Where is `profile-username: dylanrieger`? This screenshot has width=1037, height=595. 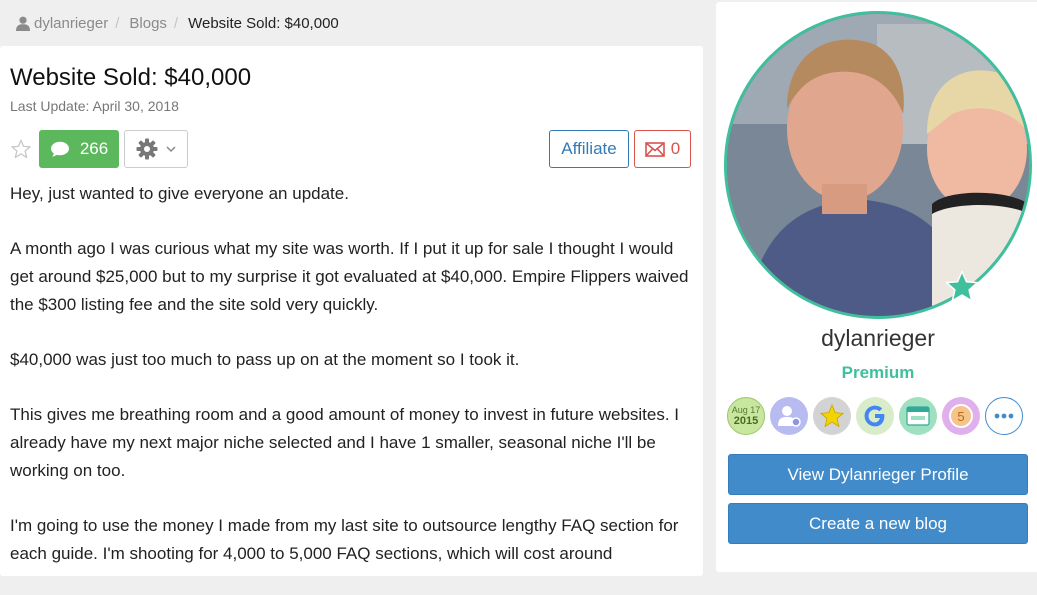 profile-username: dylanrieger is located at coordinates (876, 338).